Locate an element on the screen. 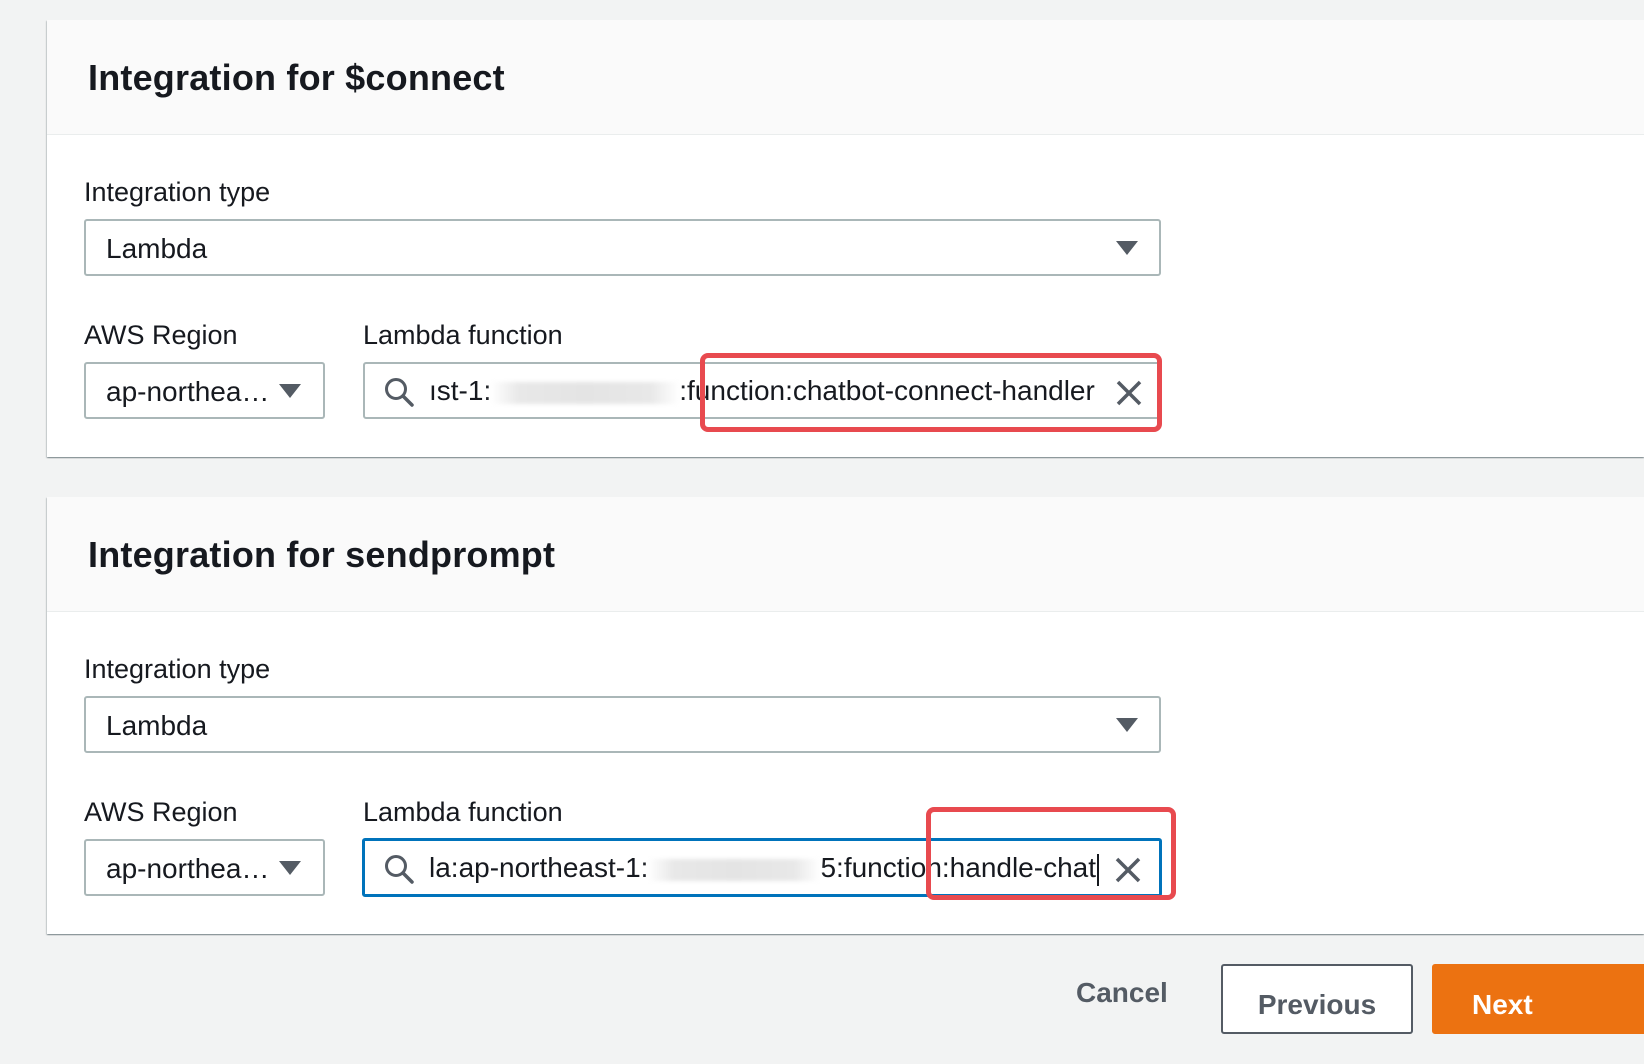 The width and height of the screenshot is (1644, 1064). panel-title: Integration for $connect is located at coordinates (296, 77).